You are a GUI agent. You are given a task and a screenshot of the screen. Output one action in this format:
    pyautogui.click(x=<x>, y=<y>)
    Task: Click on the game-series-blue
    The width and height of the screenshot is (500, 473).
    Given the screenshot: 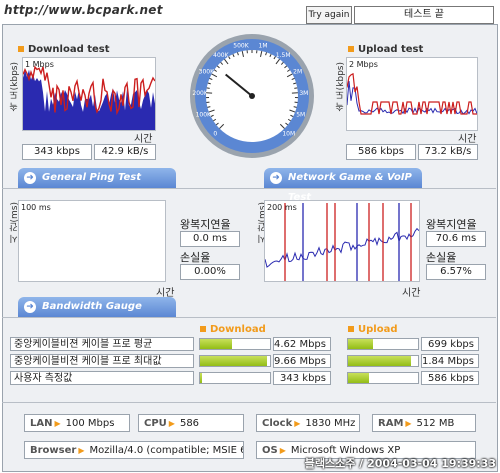 What is the action you would take?
    pyautogui.click(x=342, y=247)
    